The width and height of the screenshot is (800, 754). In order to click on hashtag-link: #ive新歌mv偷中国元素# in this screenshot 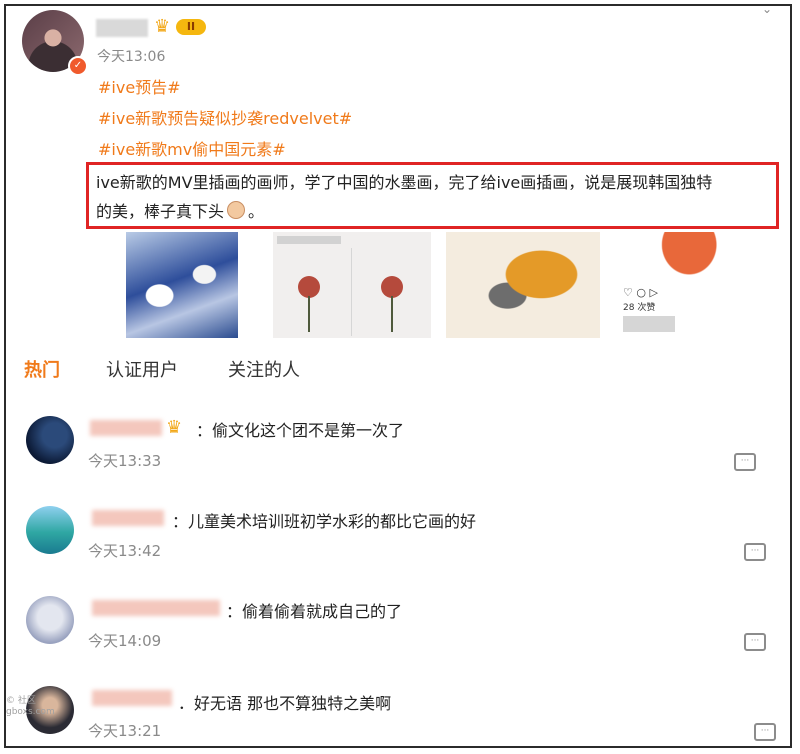, I will do `click(192, 148)`.